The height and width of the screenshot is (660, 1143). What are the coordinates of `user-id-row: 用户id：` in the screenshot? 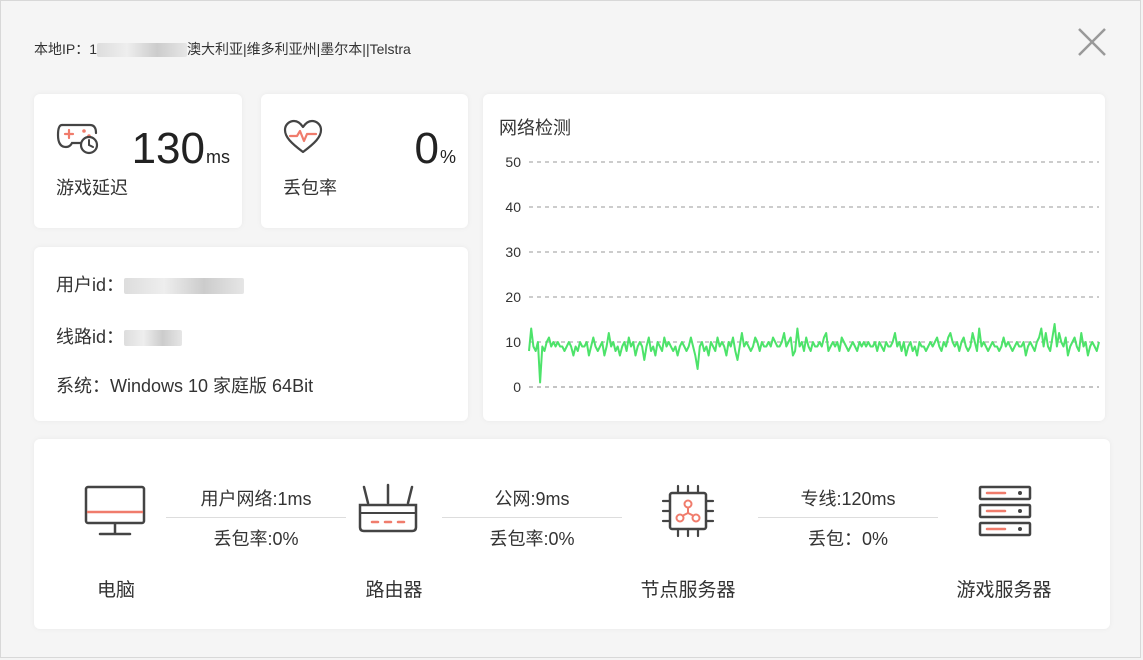 It's located at (150, 284).